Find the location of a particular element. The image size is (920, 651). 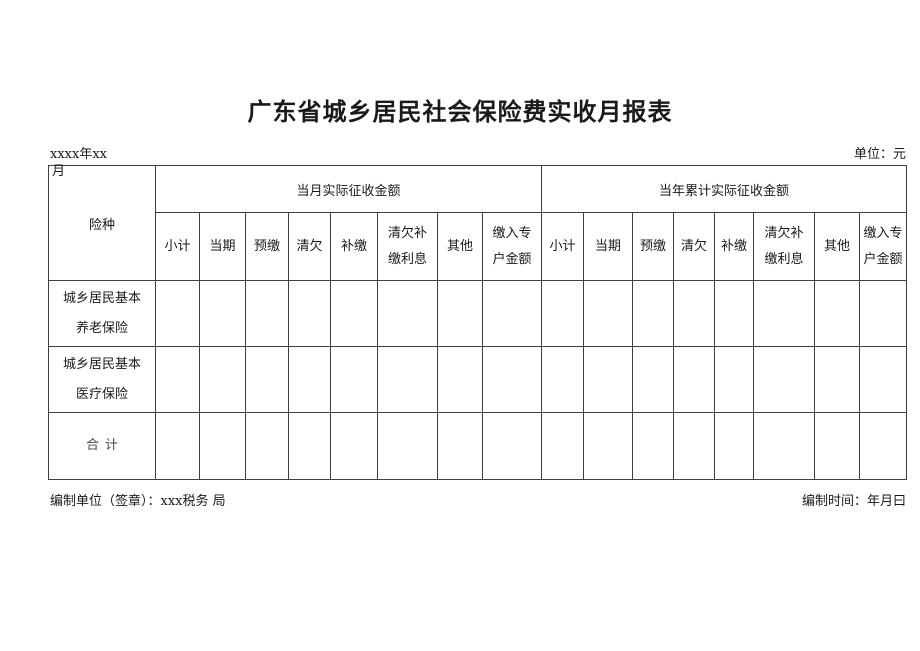

prepared-by-line1: 编制单位（签章）：xxx税务 is located at coordinates (129, 501).